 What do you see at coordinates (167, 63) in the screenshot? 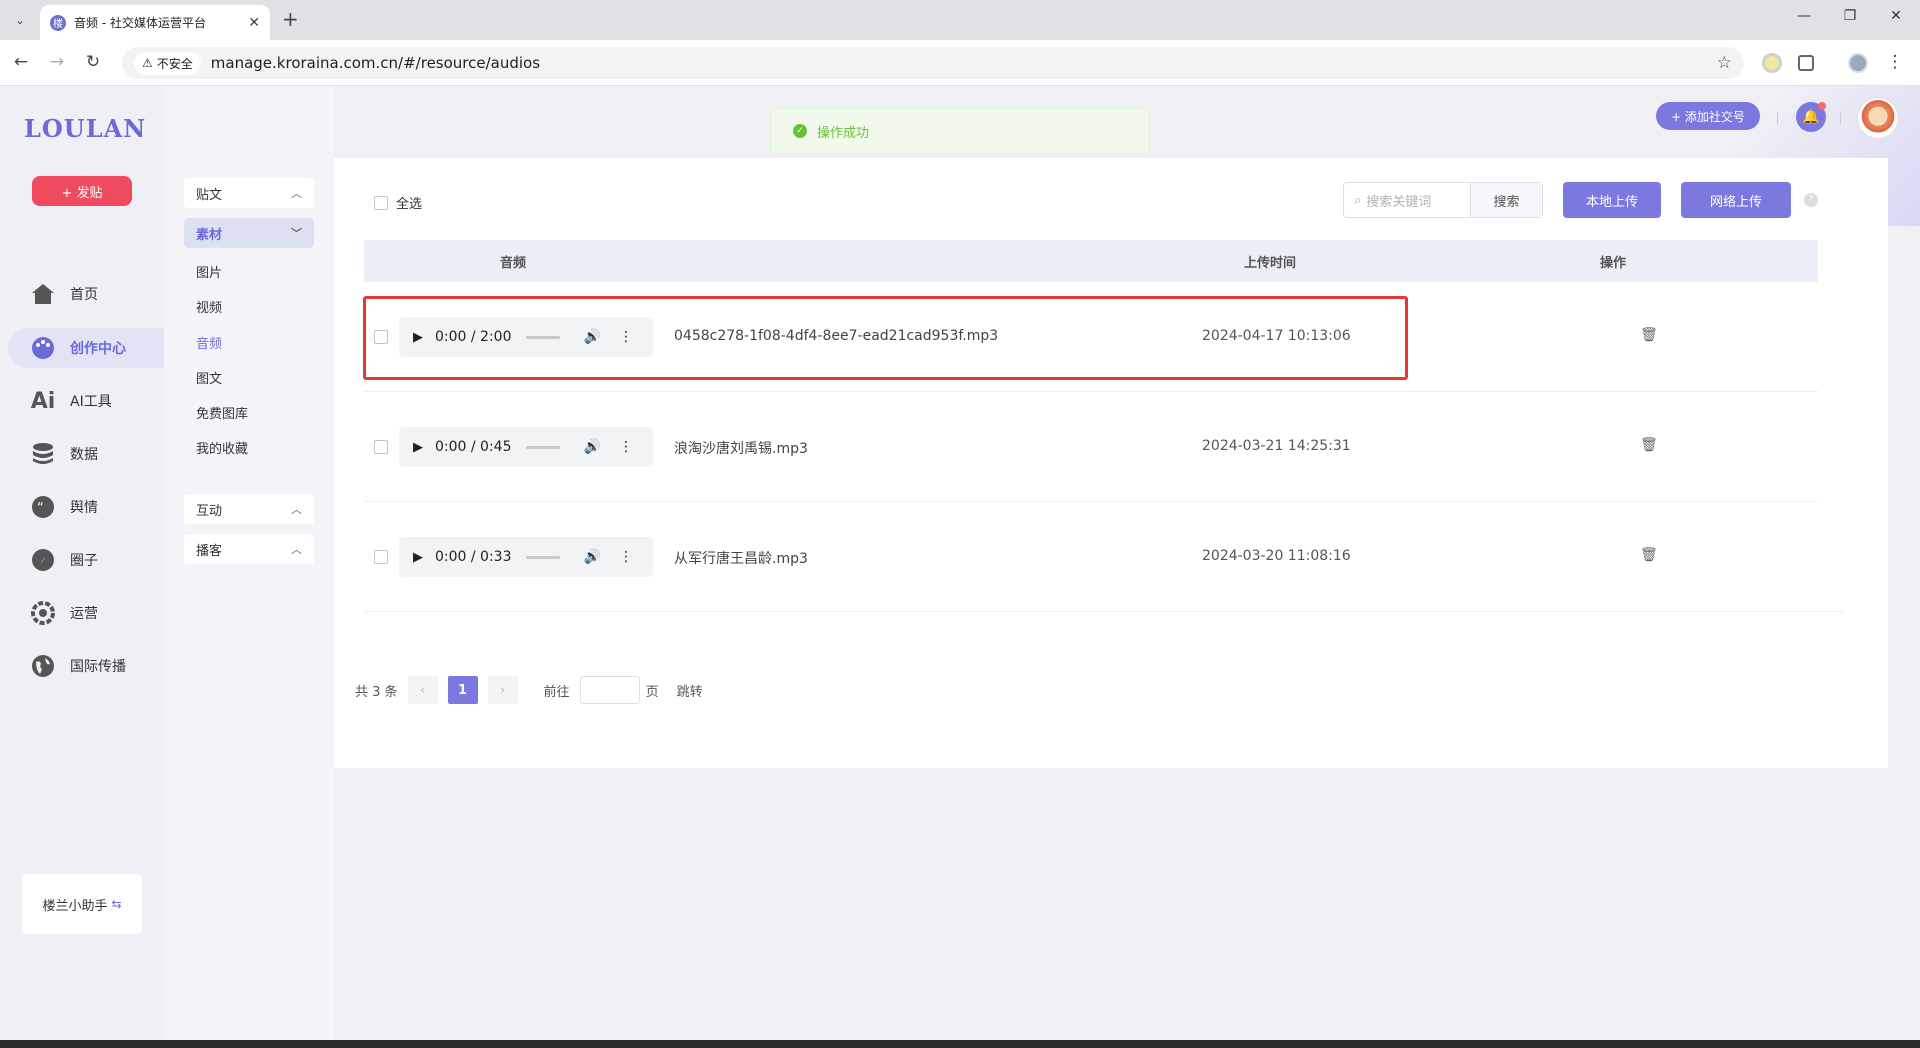
I see `security-indicator: ⚠ 不安全` at bounding box center [167, 63].